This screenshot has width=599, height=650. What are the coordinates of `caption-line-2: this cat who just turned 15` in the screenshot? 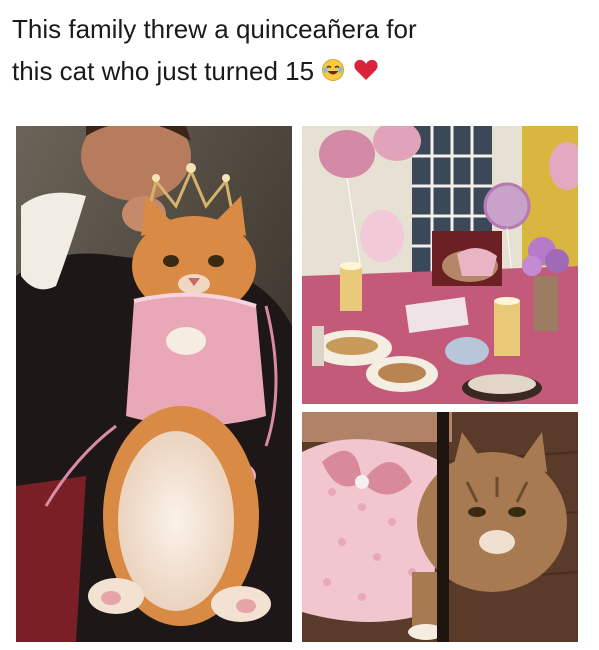 It's located at (163, 71).